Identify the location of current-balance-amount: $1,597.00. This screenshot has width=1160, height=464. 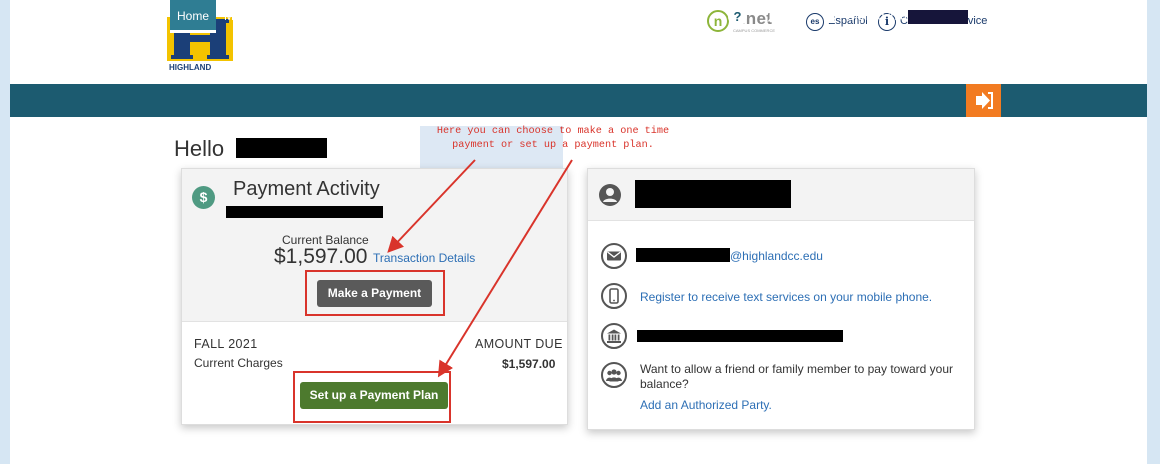
(321, 256).